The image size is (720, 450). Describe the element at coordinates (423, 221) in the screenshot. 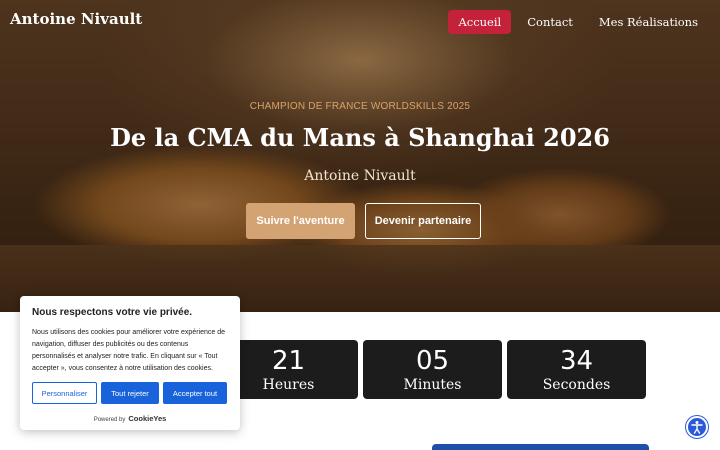

I see `become-partner-button: Devenir partenaire` at that location.